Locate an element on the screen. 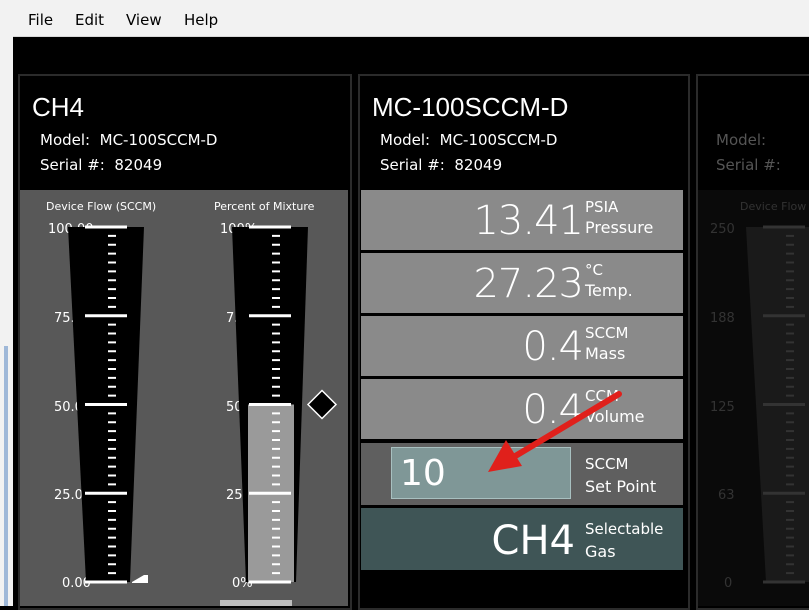 Image resolution: width=809 pixels, height=610 pixels. mixture-diamond-pointer is located at coordinates (322, 404).